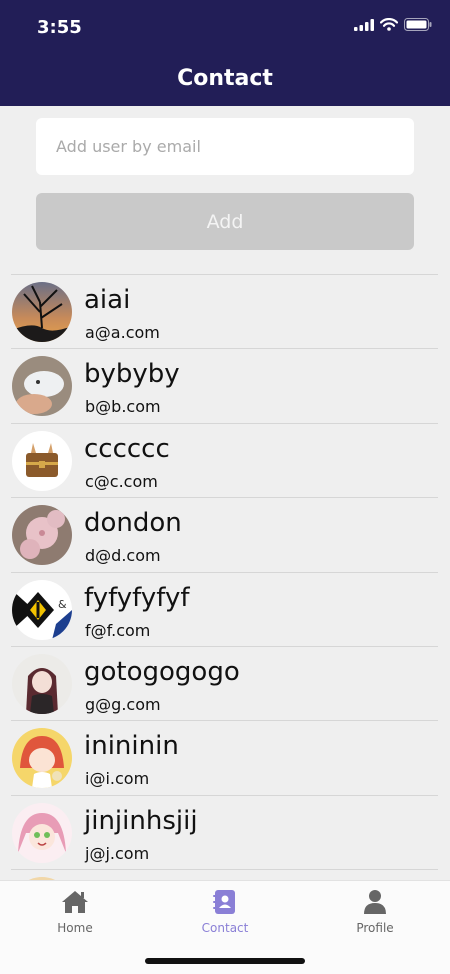 This screenshot has height=974, width=450. What do you see at coordinates (375, 928) in the screenshot?
I see `tab-profile-label: Profile` at bounding box center [375, 928].